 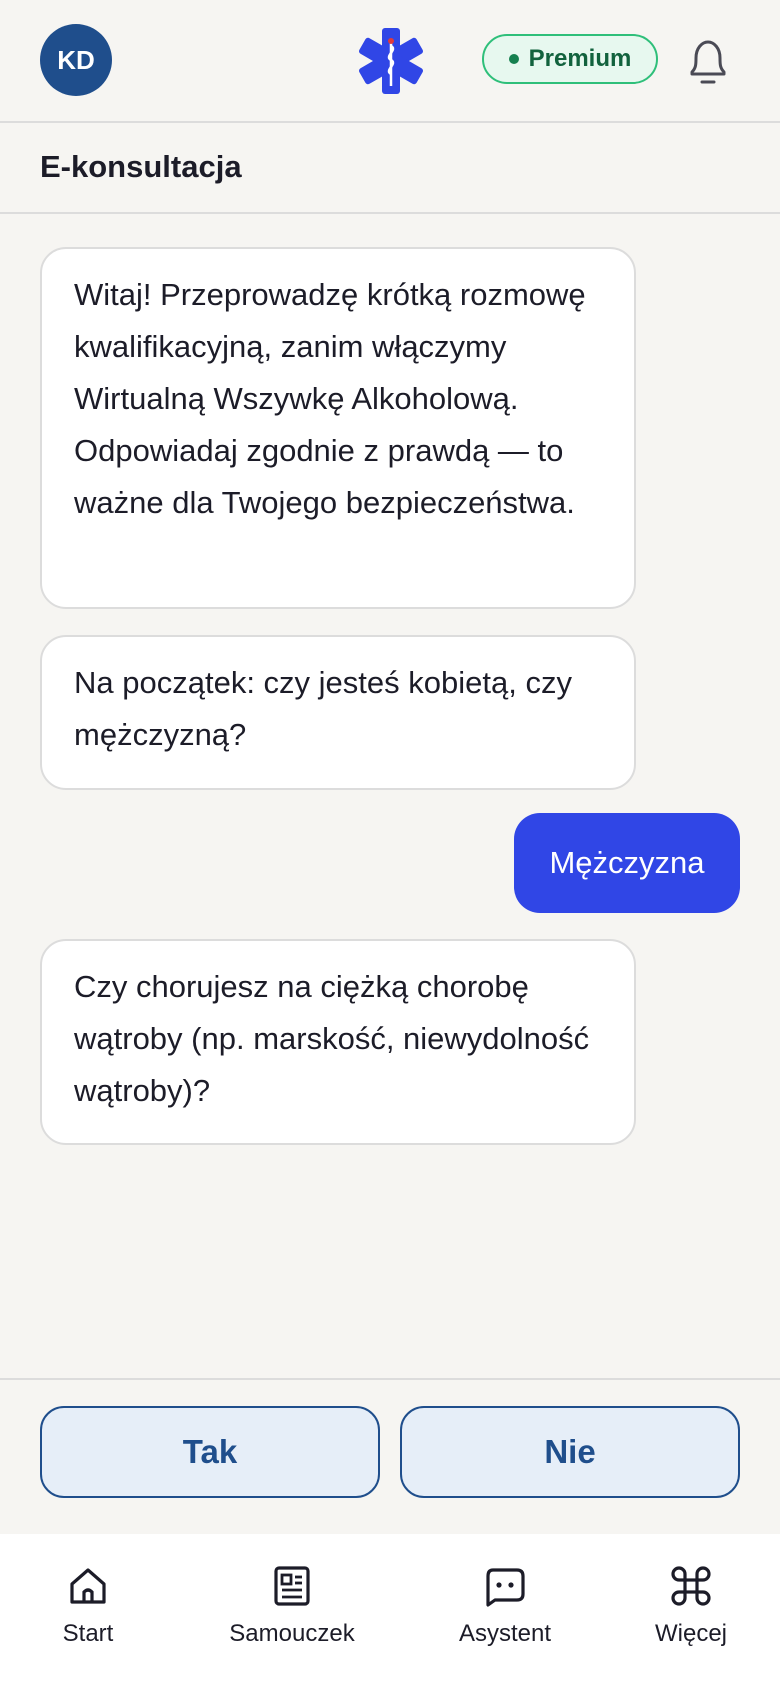 What do you see at coordinates (141, 166) in the screenshot?
I see `page-title: E-konsultacja` at bounding box center [141, 166].